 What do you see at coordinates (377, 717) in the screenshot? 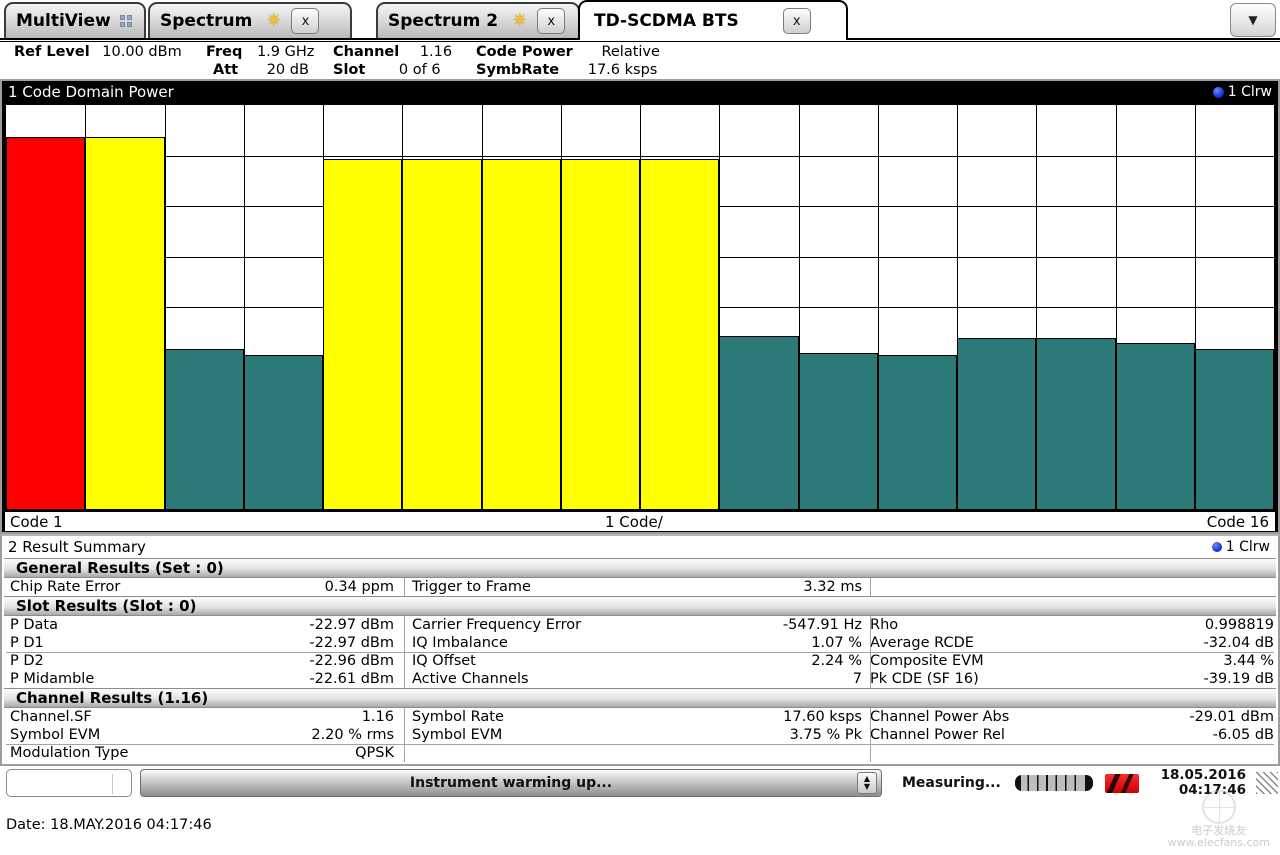
I see `result-value: 1.16` at bounding box center [377, 717].